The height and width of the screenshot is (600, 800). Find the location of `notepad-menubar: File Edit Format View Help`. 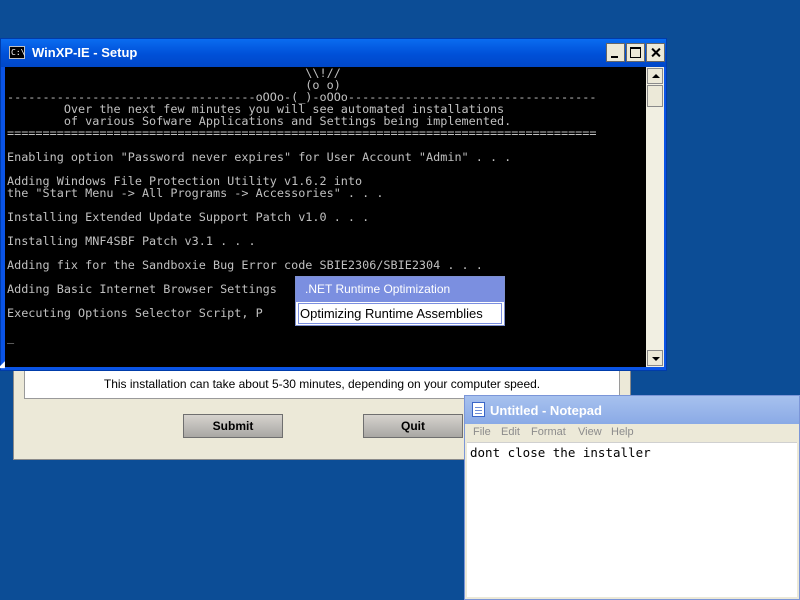

notepad-menubar: File Edit Format View Help is located at coordinates (632, 433).